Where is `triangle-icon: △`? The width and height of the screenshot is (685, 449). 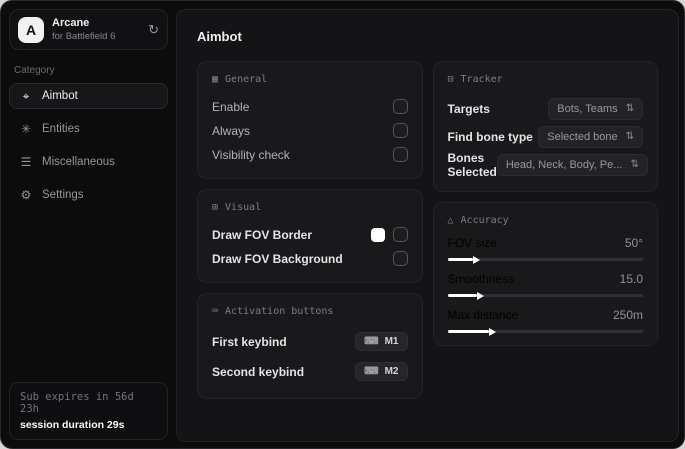 triangle-icon: △ is located at coordinates (450, 220).